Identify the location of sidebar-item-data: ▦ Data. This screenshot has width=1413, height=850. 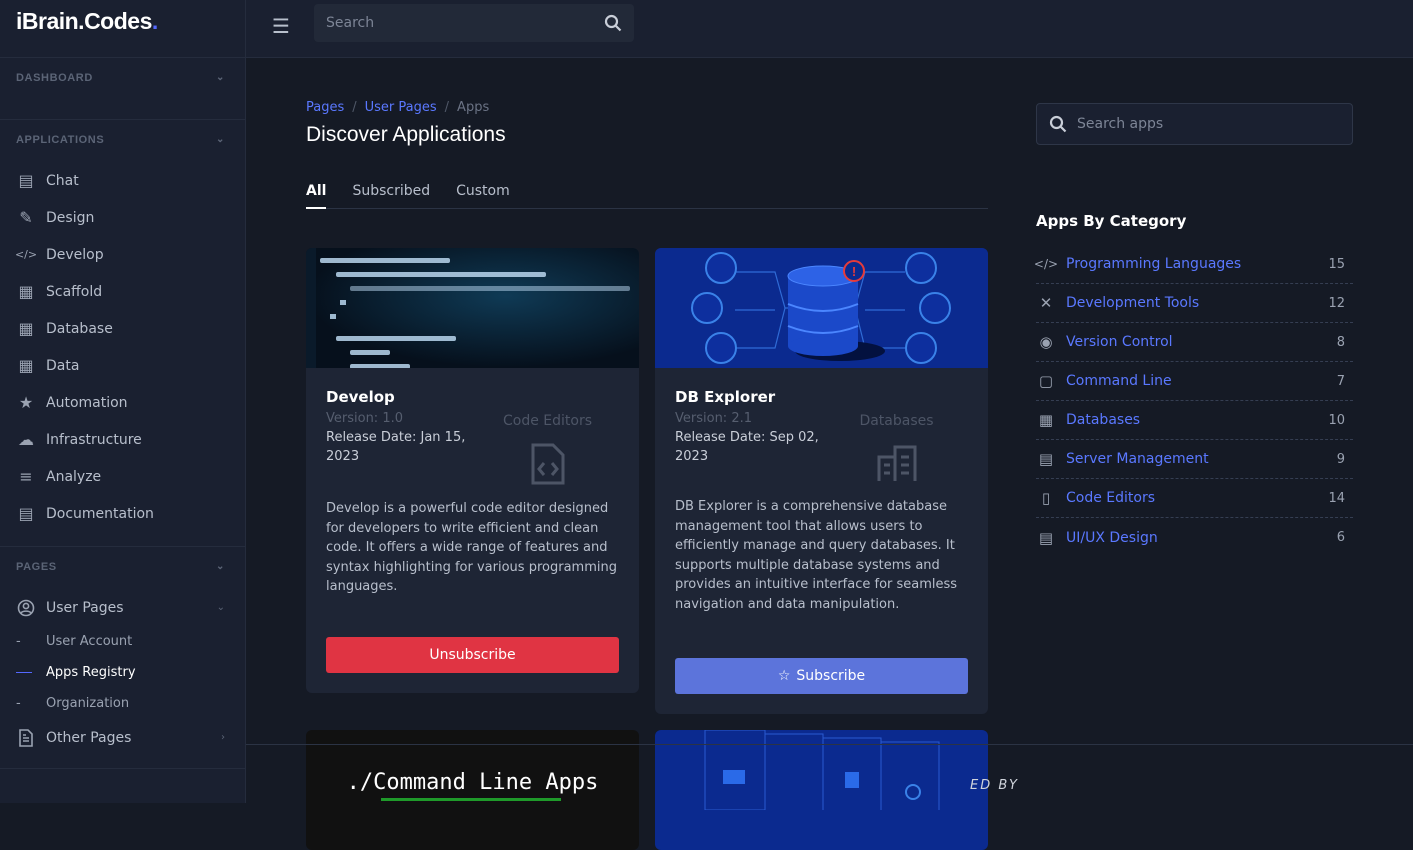
(122, 365).